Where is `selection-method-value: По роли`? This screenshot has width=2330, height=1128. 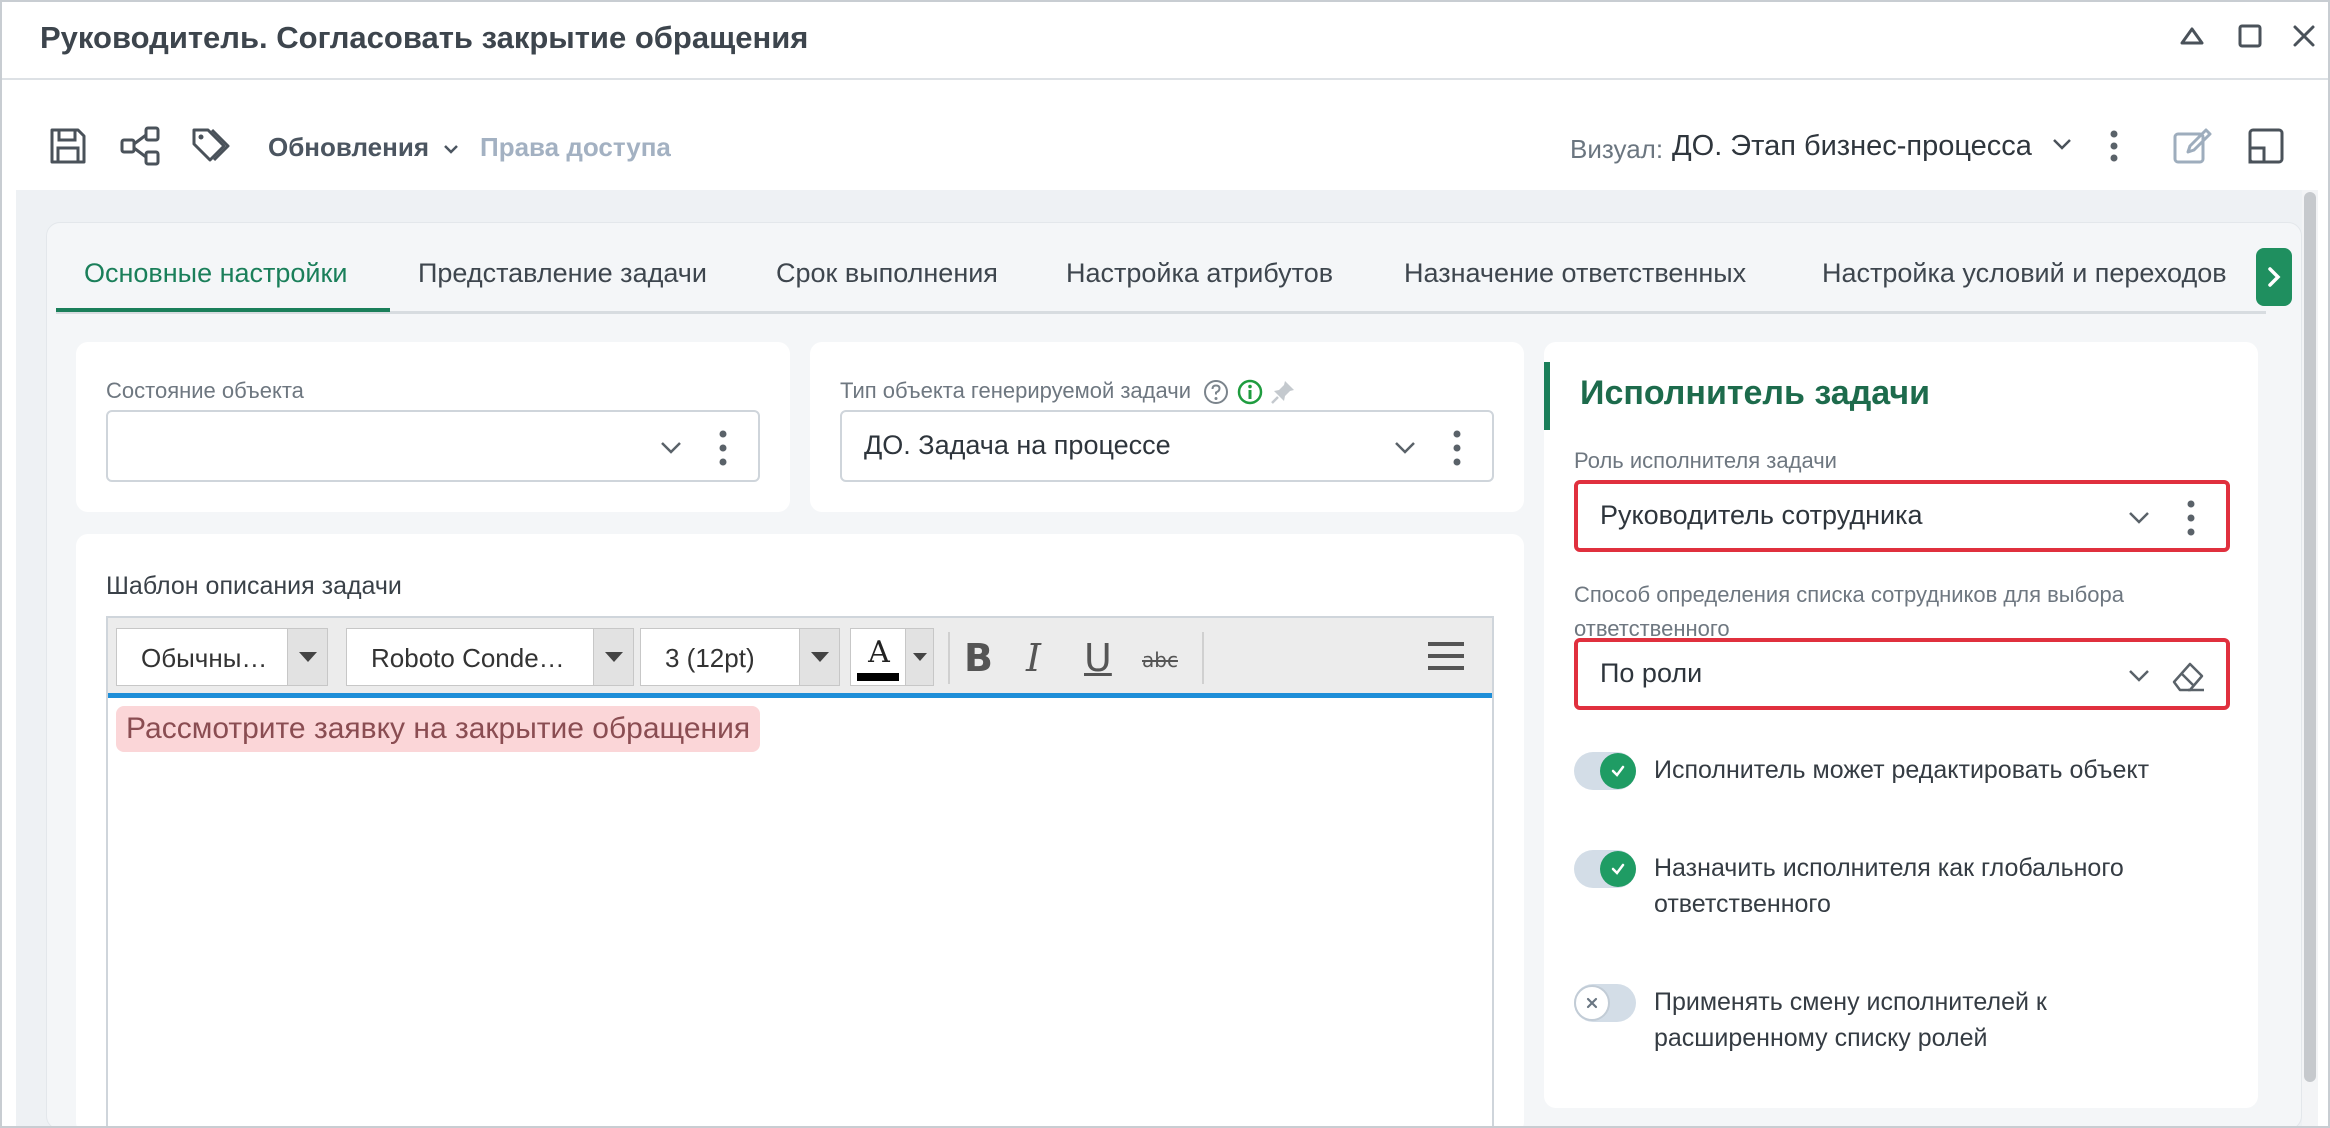
selection-method-value: По роли is located at coordinates (1651, 673).